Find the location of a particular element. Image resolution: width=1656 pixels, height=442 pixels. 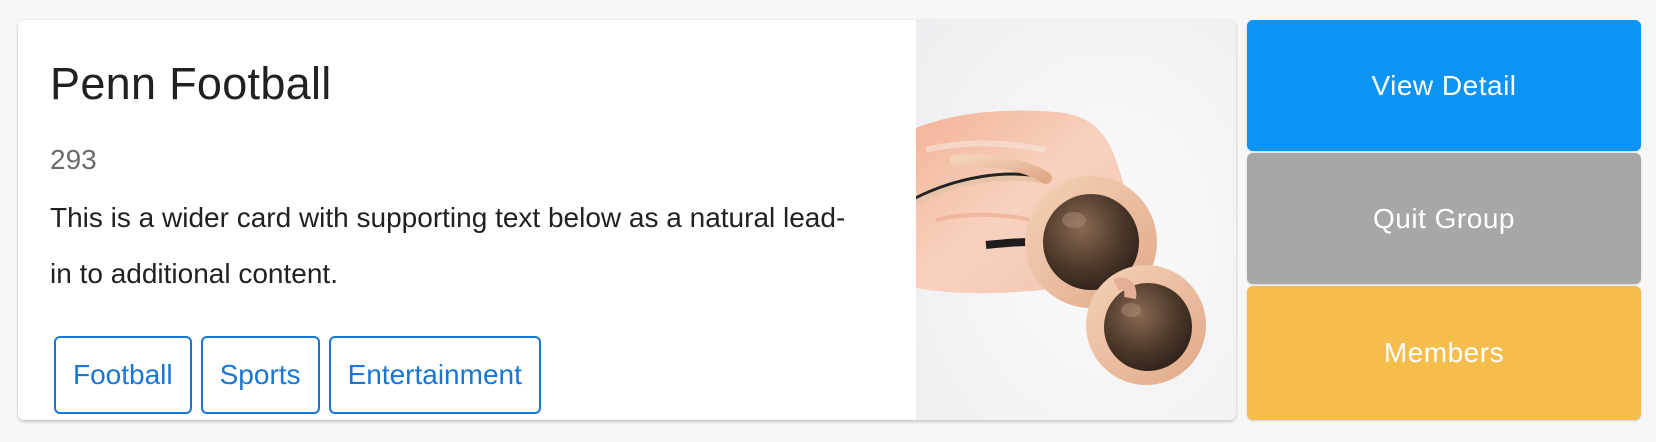

tag-football: Football is located at coordinates (123, 375).